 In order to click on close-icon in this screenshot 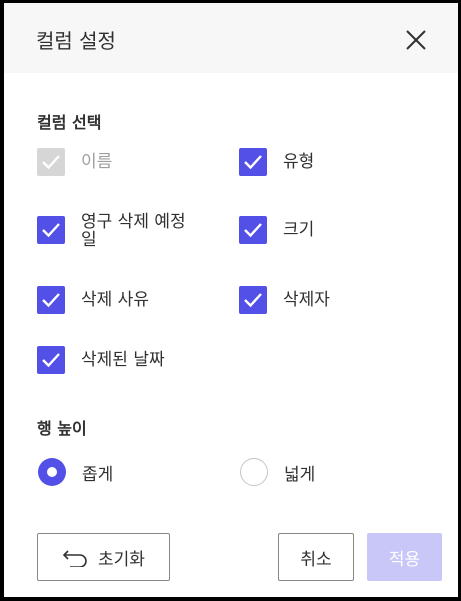, I will do `click(416, 40)`.